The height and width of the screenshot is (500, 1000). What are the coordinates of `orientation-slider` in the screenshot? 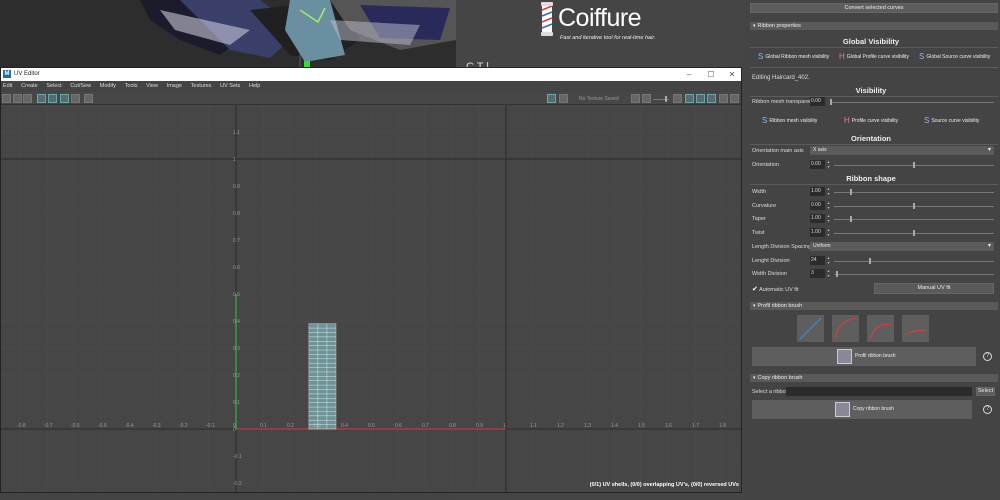 It's located at (914, 165).